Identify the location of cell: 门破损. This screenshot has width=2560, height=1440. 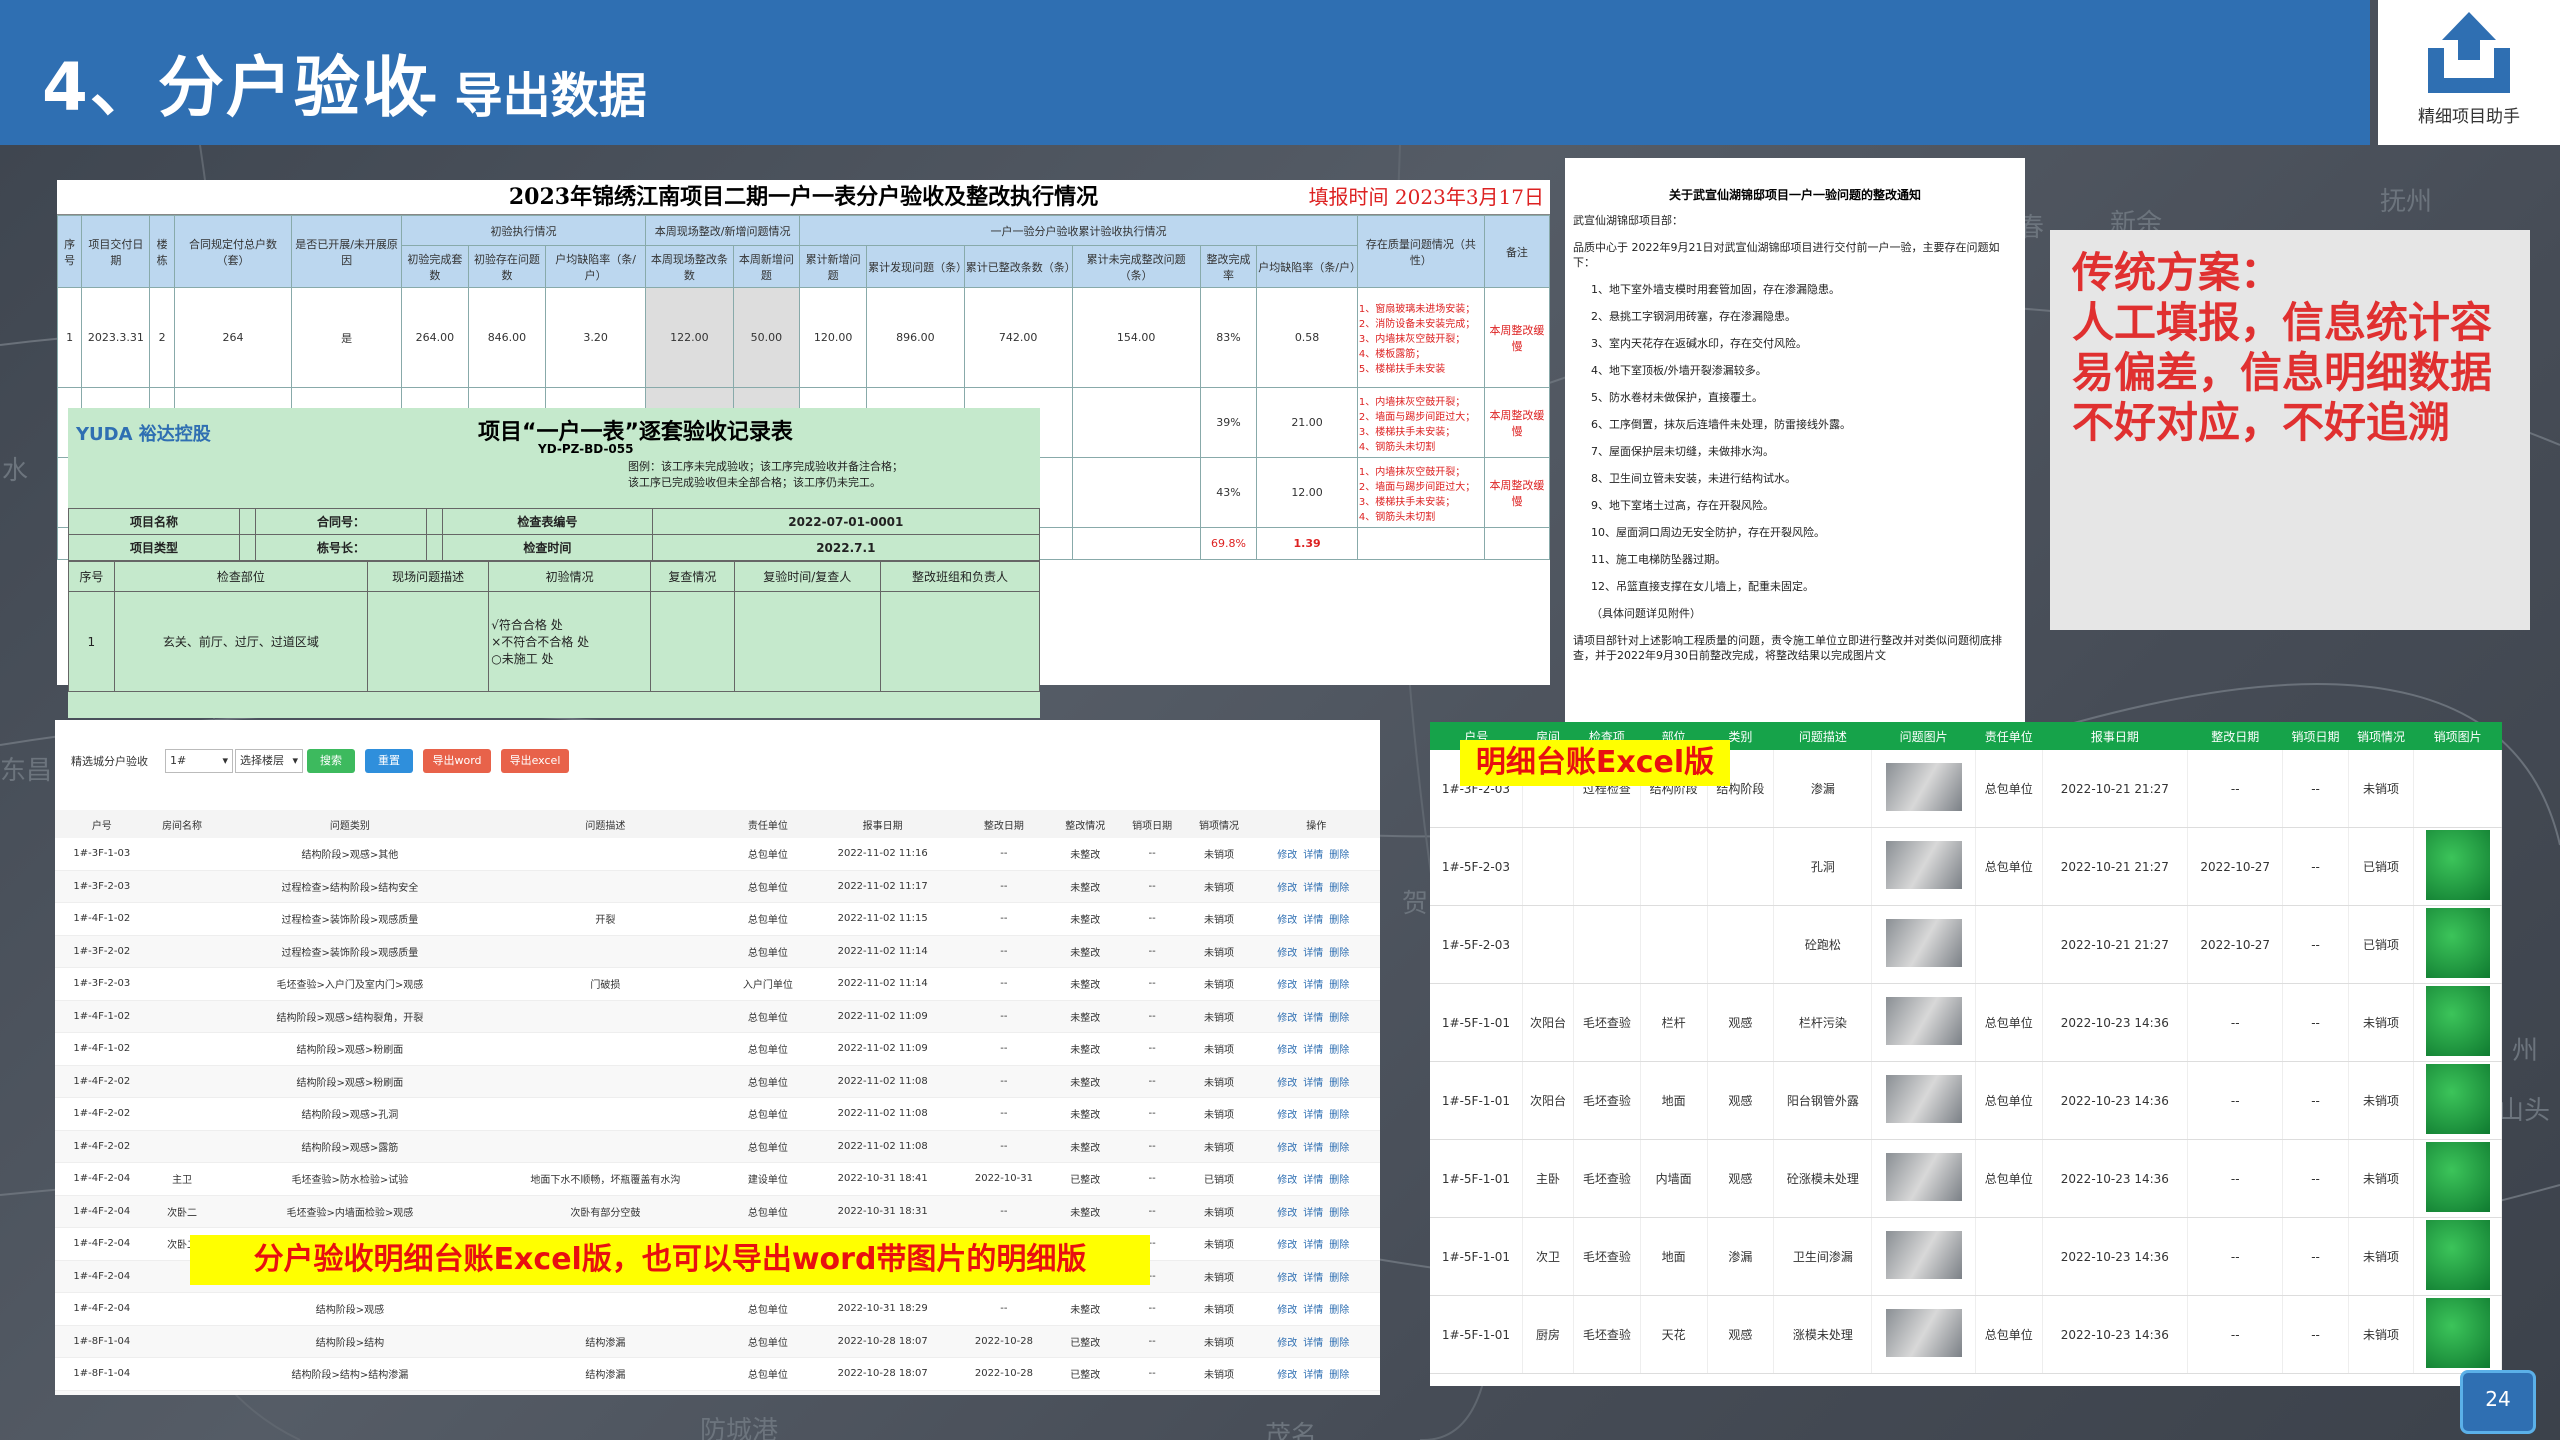
(605, 984).